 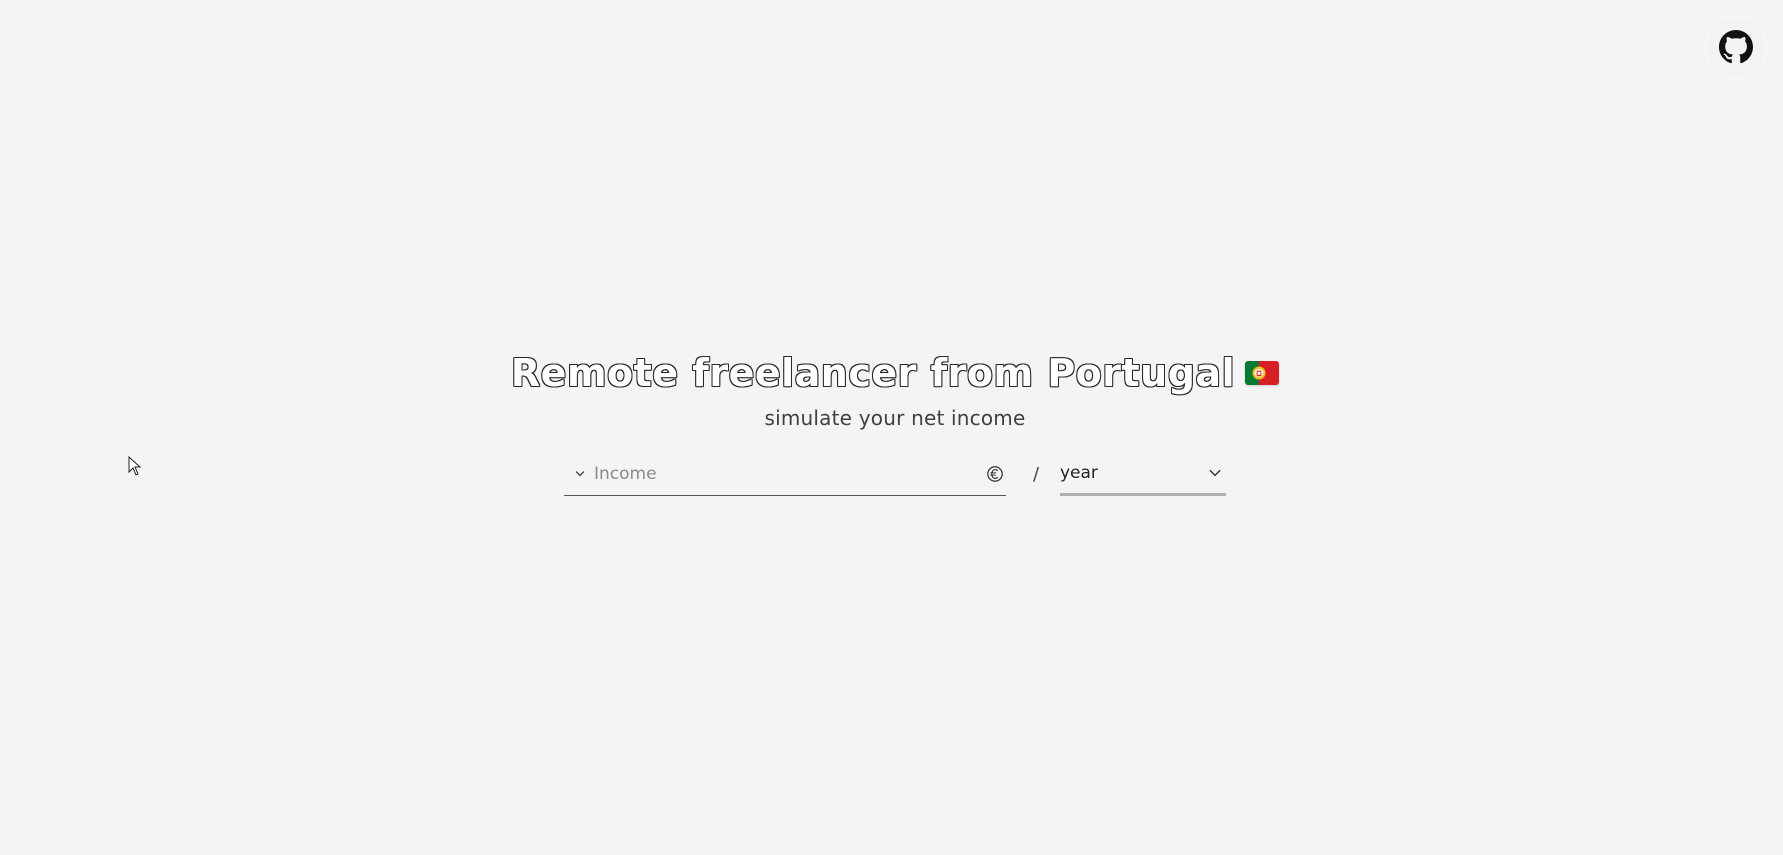 What do you see at coordinates (995, 474) in the screenshot?
I see `euro-icon` at bounding box center [995, 474].